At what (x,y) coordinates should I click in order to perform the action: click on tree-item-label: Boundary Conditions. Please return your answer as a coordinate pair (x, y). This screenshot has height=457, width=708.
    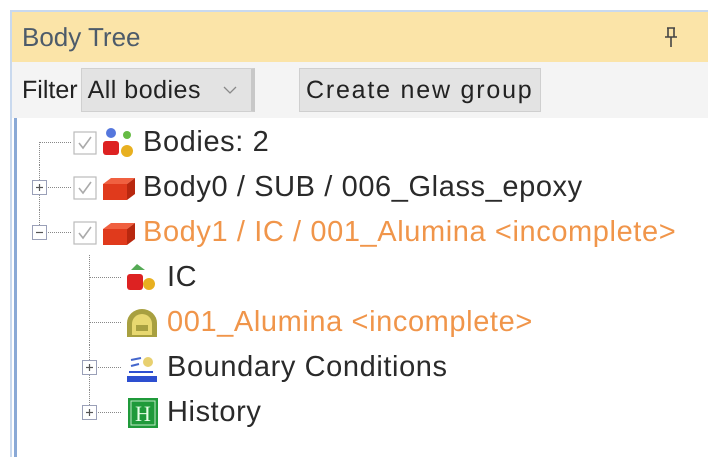
    Looking at the image, I should click on (307, 367).